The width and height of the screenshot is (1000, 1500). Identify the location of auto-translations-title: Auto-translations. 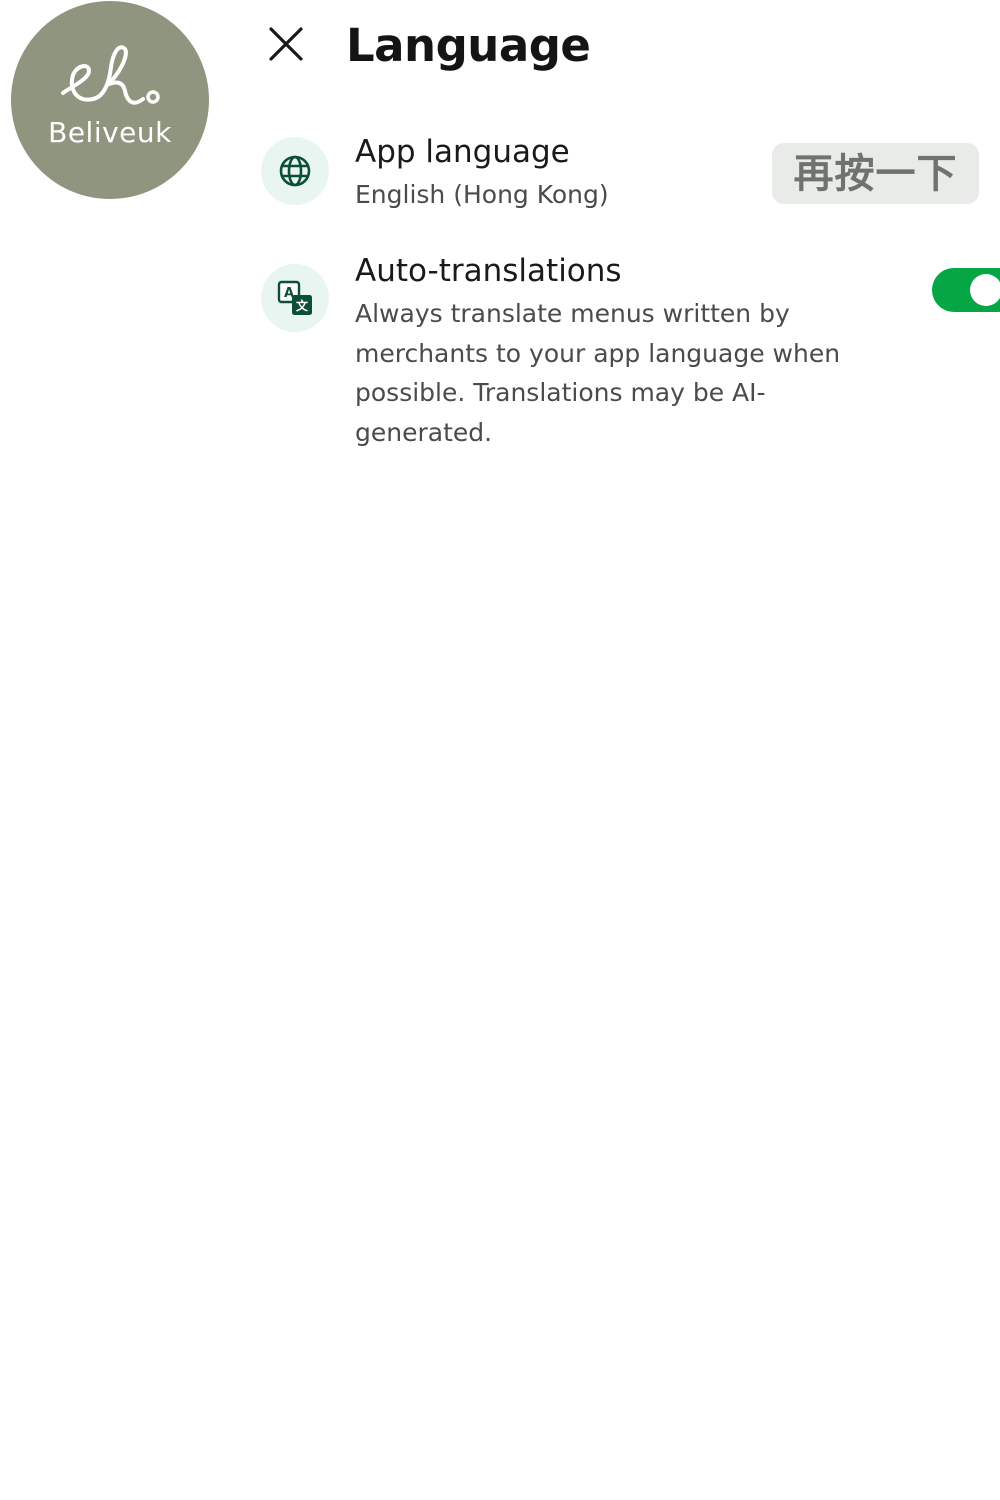
(488, 271).